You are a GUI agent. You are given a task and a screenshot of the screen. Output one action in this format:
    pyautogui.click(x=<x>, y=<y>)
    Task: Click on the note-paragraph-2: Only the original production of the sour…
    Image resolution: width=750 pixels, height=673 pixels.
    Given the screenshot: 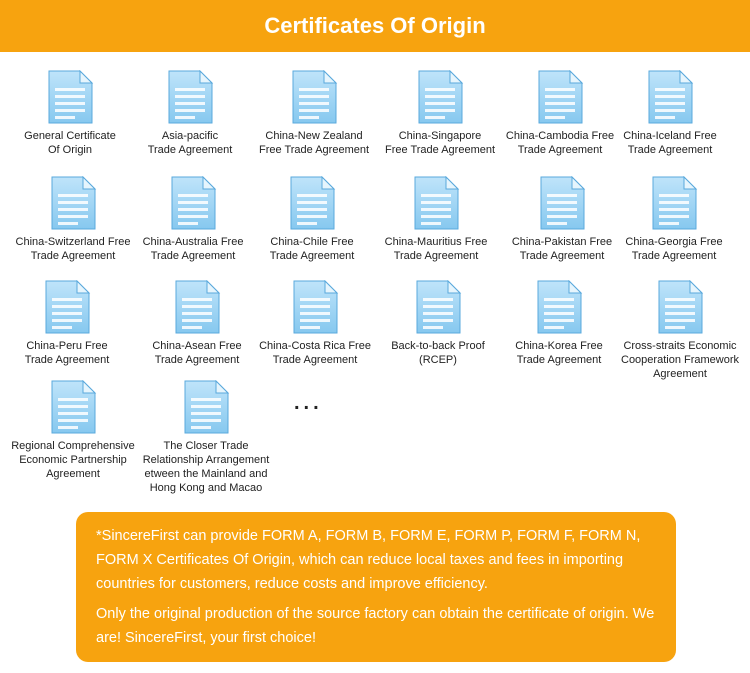 What is the action you would take?
    pyautogui.click(x=375, y=626)
    